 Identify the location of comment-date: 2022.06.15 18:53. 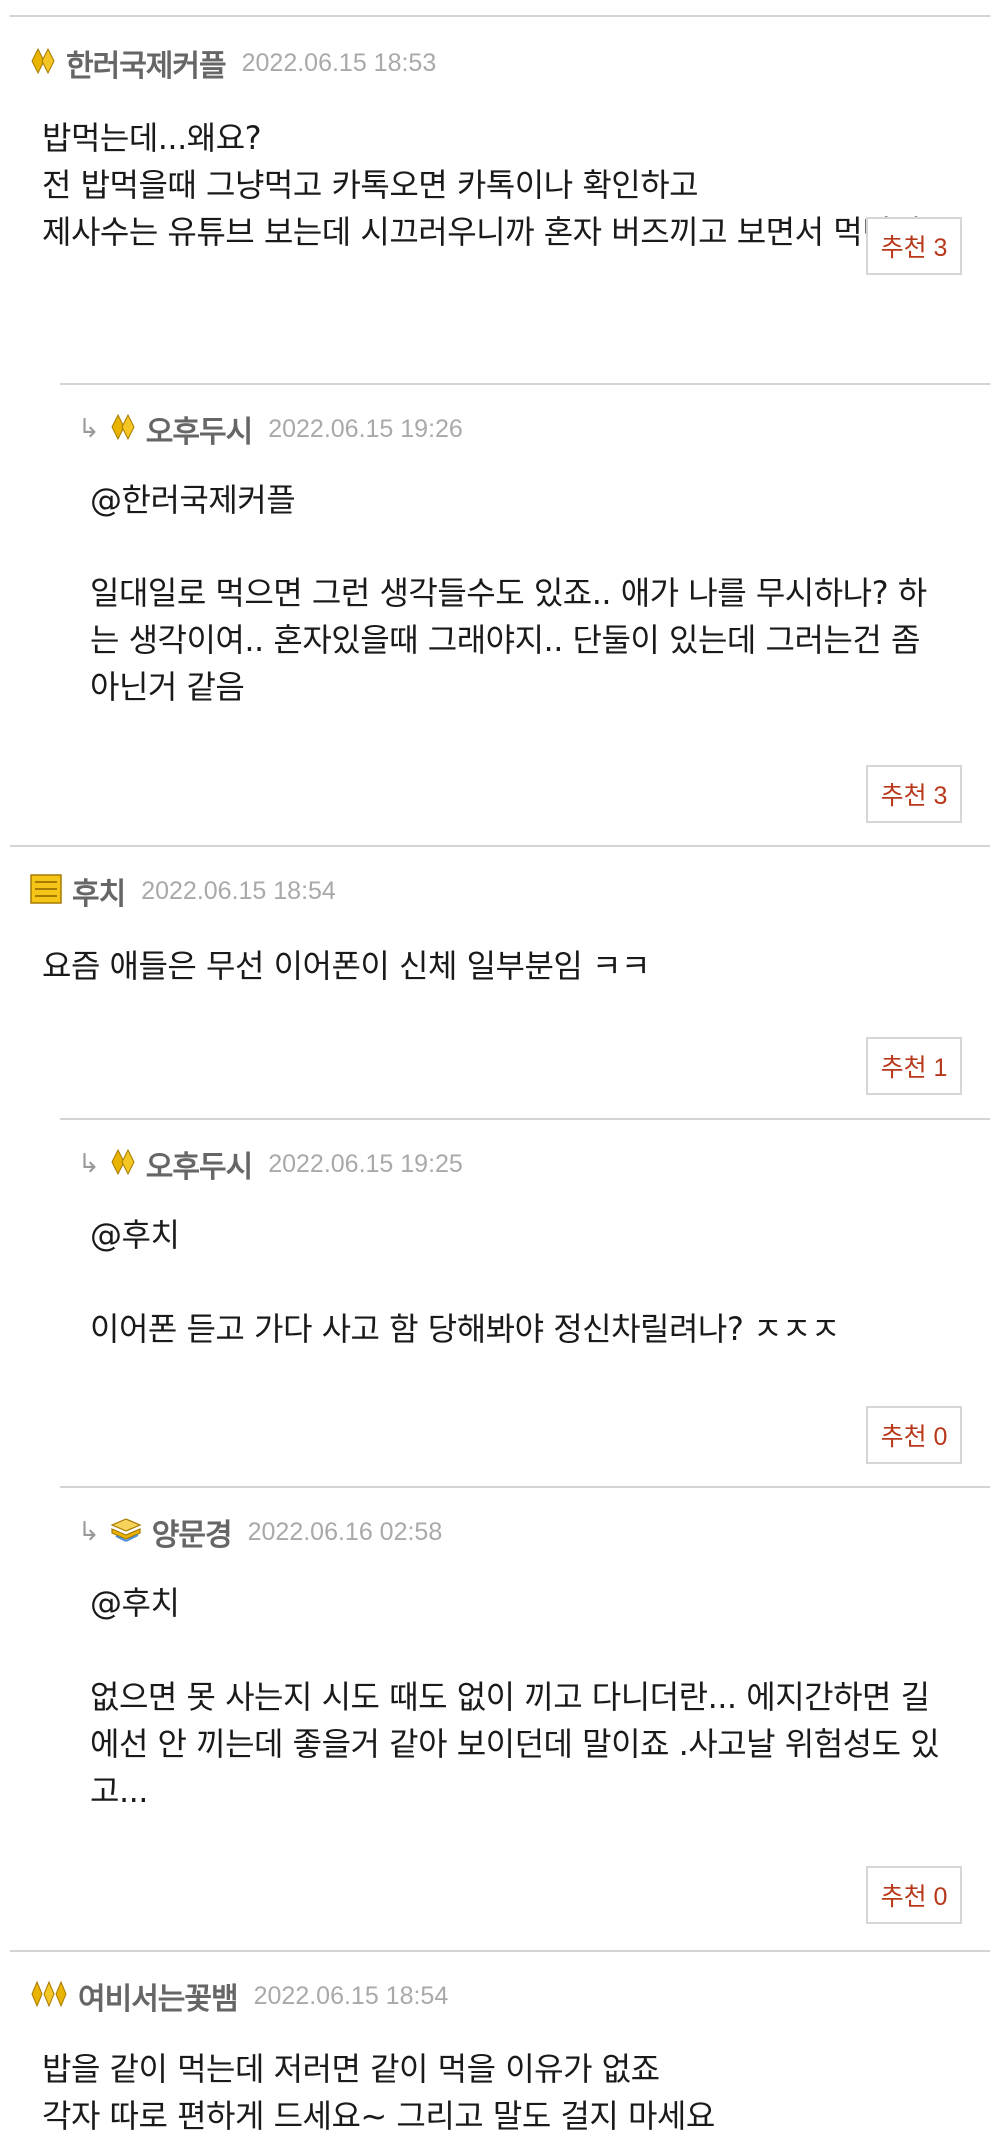
(339, 62).